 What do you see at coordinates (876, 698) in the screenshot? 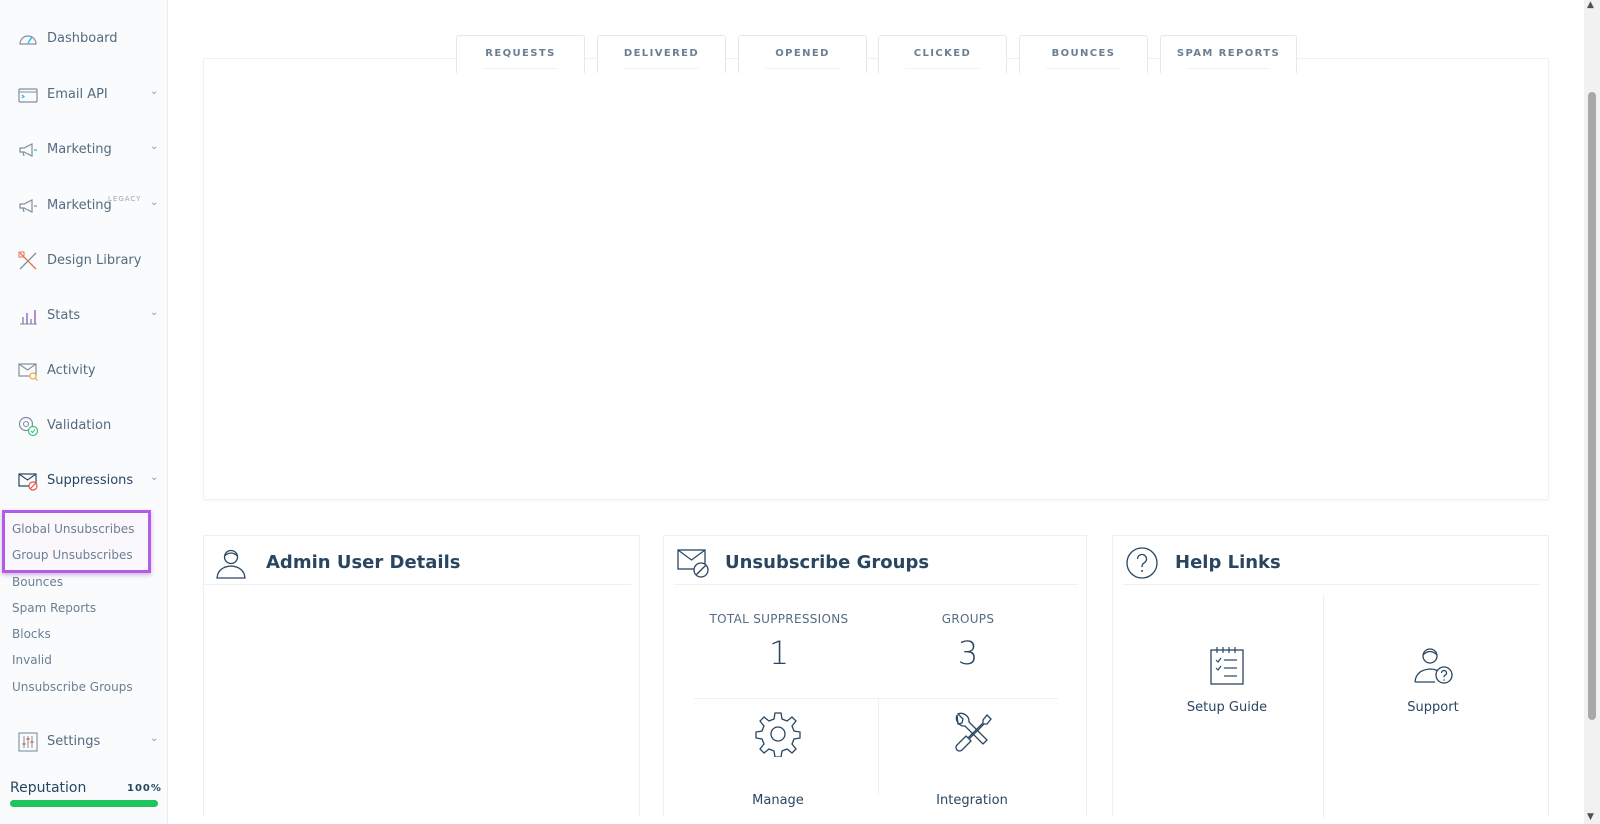
I see `stats-divider` at bounding box center [876, 698].